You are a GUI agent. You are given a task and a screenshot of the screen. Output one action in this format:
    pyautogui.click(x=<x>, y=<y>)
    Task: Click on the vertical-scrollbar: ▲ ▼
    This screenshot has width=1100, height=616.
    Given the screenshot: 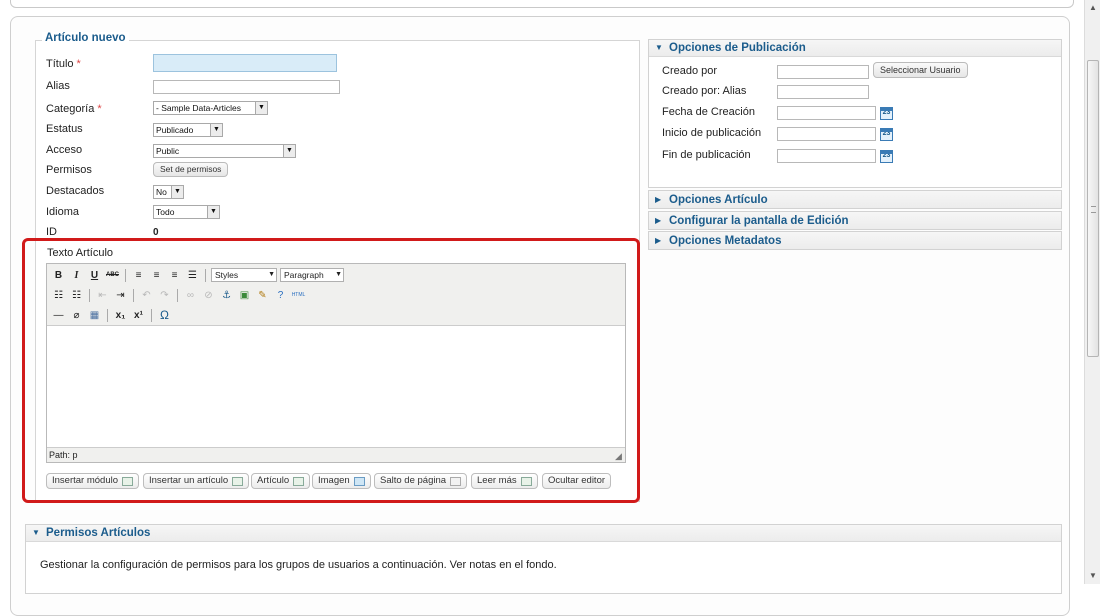 What is the action you would take?
    pyautogui.click(x=1092, y=292)
    